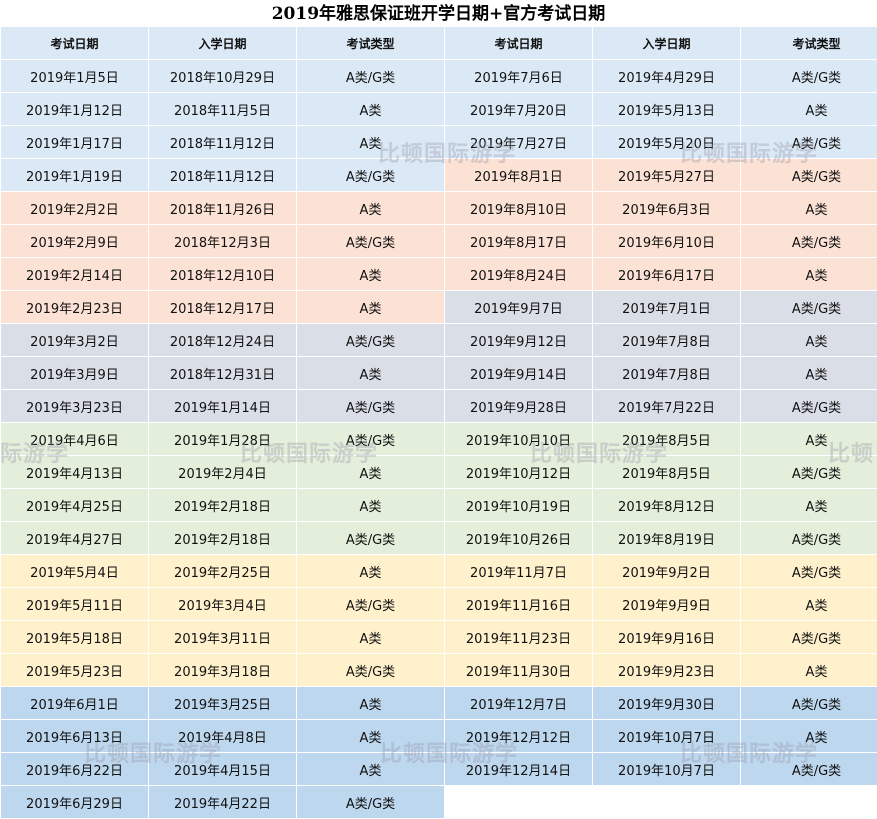 This screenshot has height=819, width=877. What do you see at coordinates (667, 703) in the screenshot?
I see `enroll-date-cell: 2019年9月30日` at bounding box center [667, 703].